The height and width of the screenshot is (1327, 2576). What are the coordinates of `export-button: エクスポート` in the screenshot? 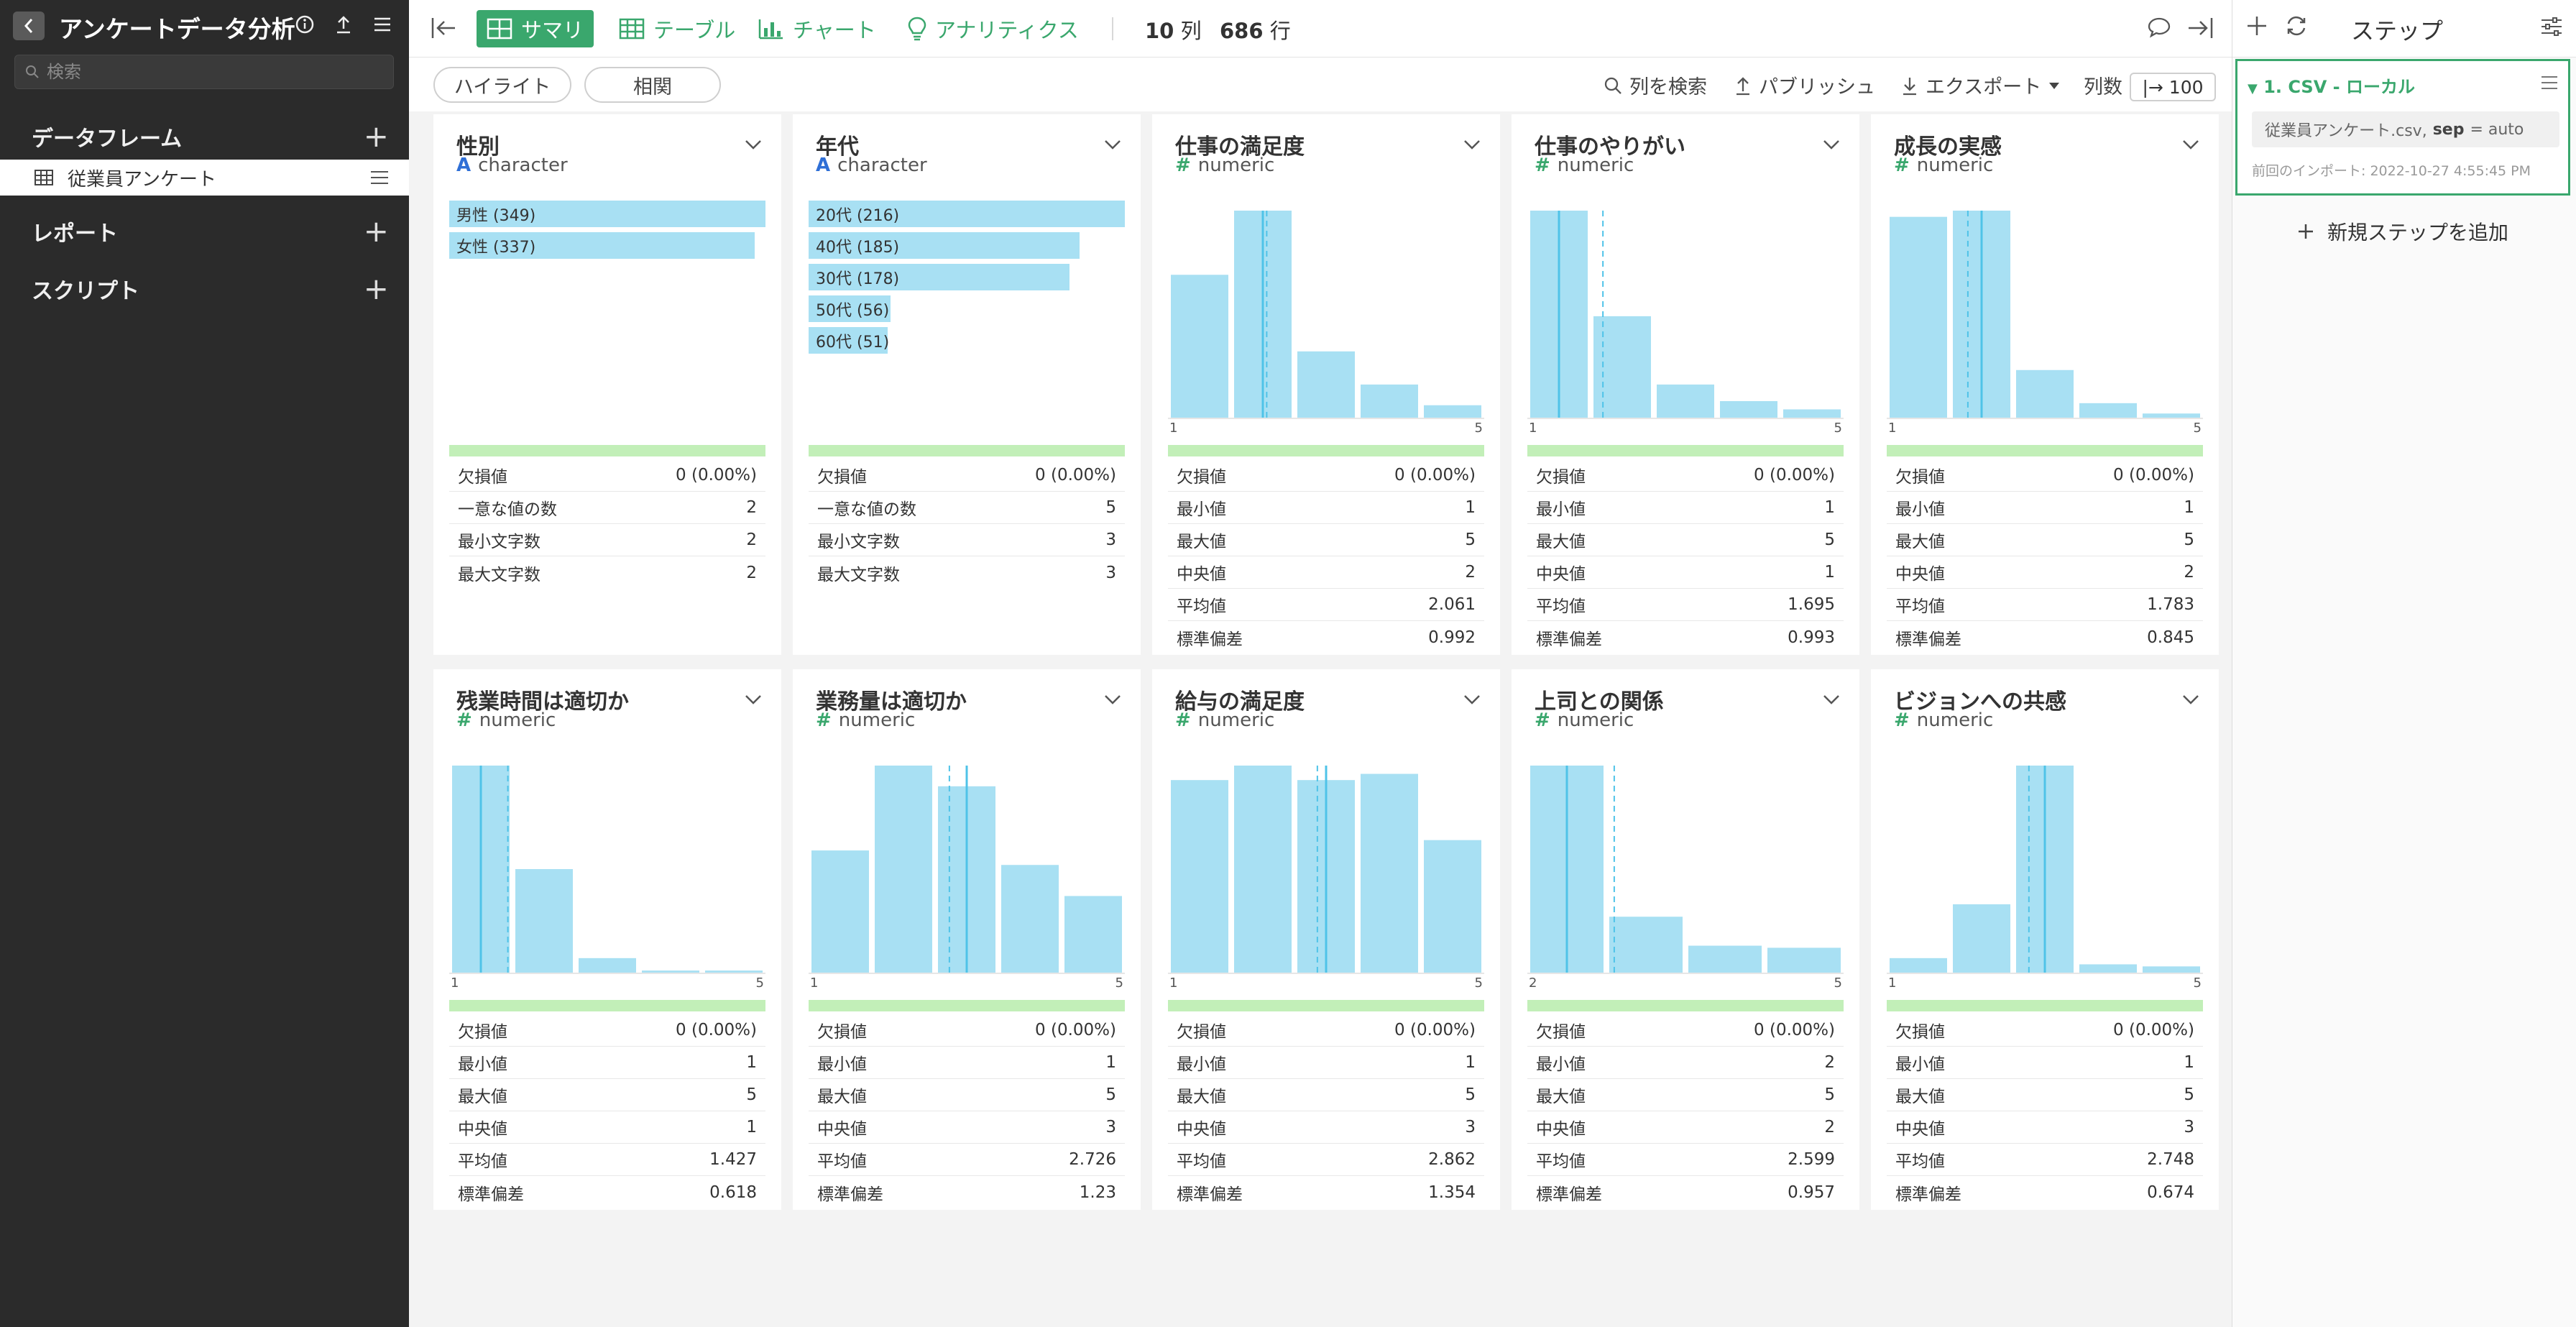 It's located at (1980, 85).